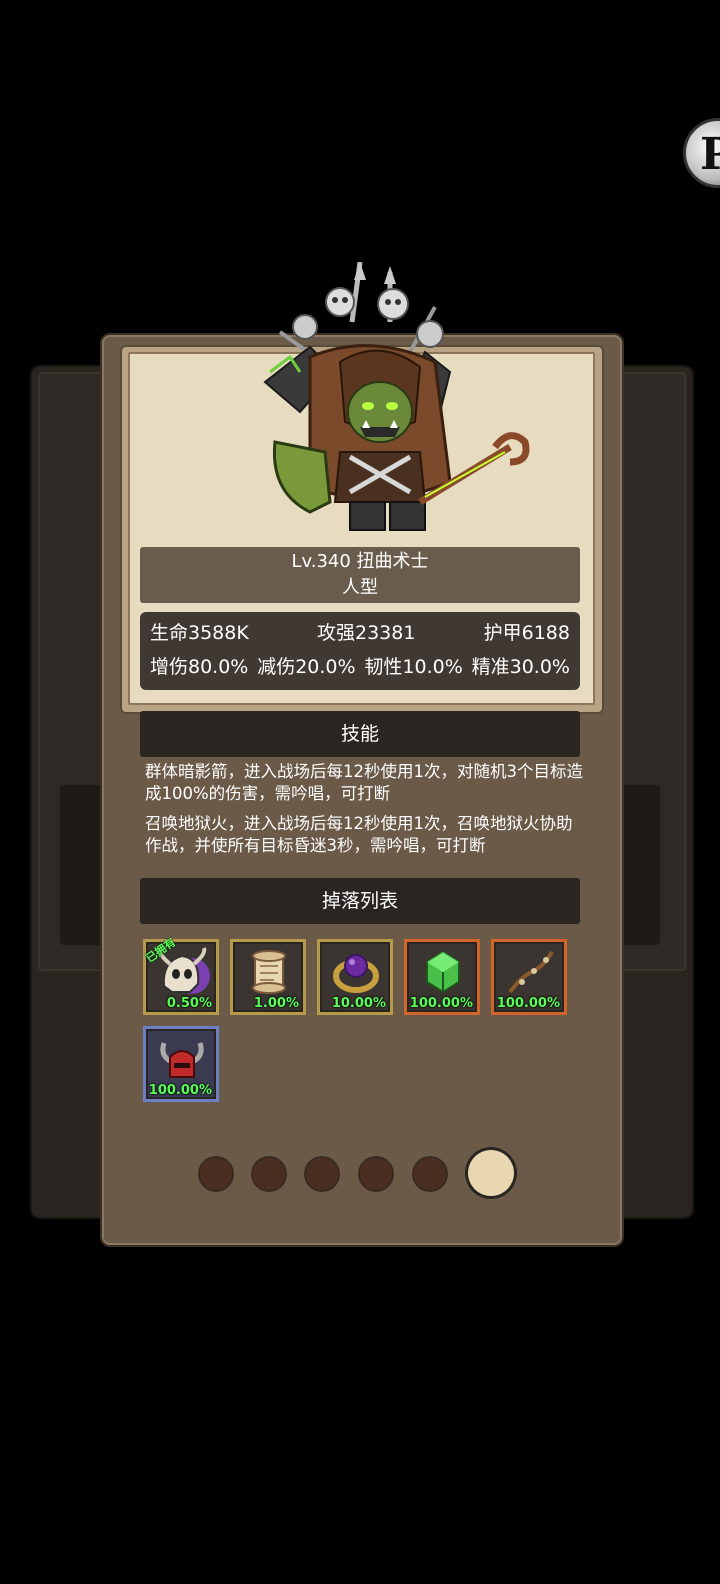  What do you see at coordinates (710, 154) in the screenshot?
I see `profile-button-icon: P` at bounding box center [710, 154].